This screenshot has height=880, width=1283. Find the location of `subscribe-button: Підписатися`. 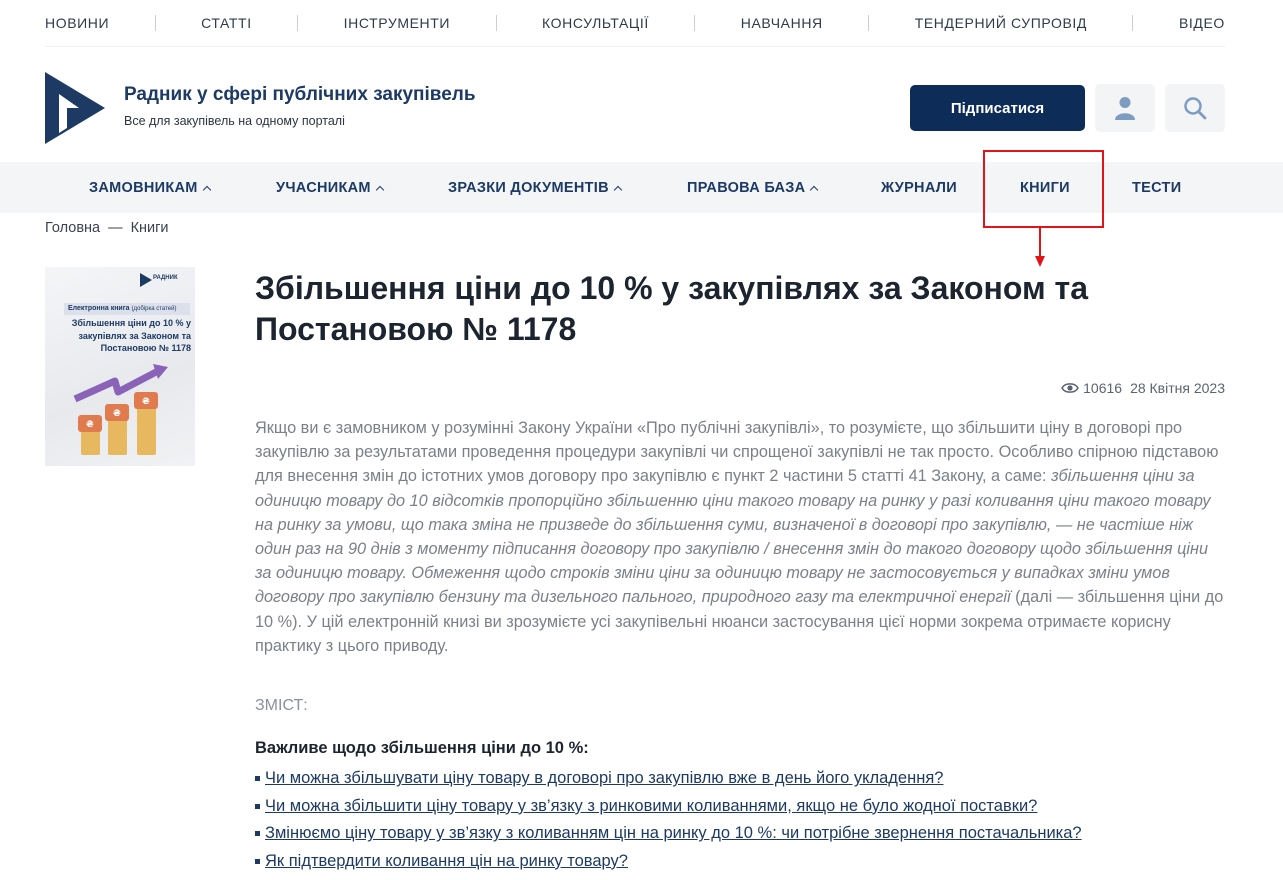

subscribe-button: Підписатися is located at coordinates (997, 108).